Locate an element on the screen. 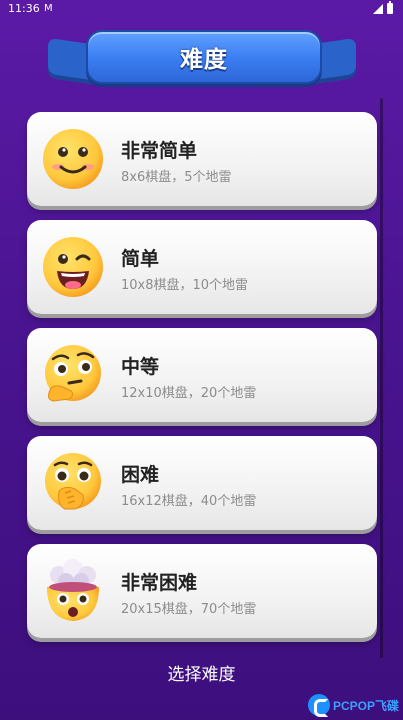  exploding-head-icon is located at coordinates (73, 590).